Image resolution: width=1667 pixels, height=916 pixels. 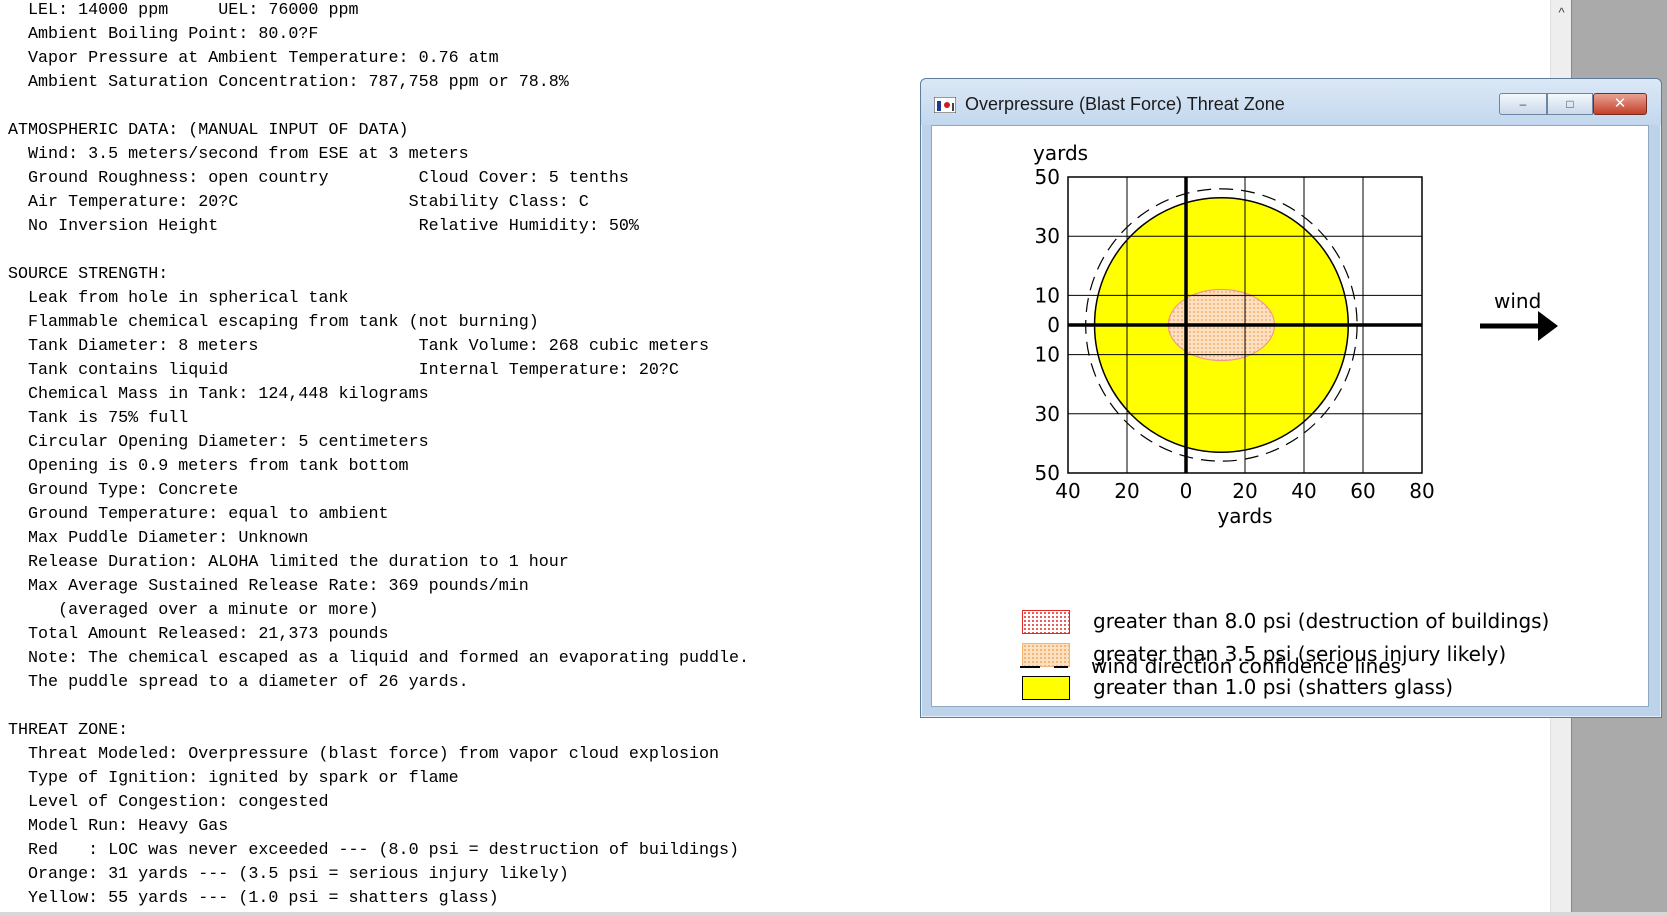 I want to click on report-line: THREAT ZONE:, so click(x=68, y=730).